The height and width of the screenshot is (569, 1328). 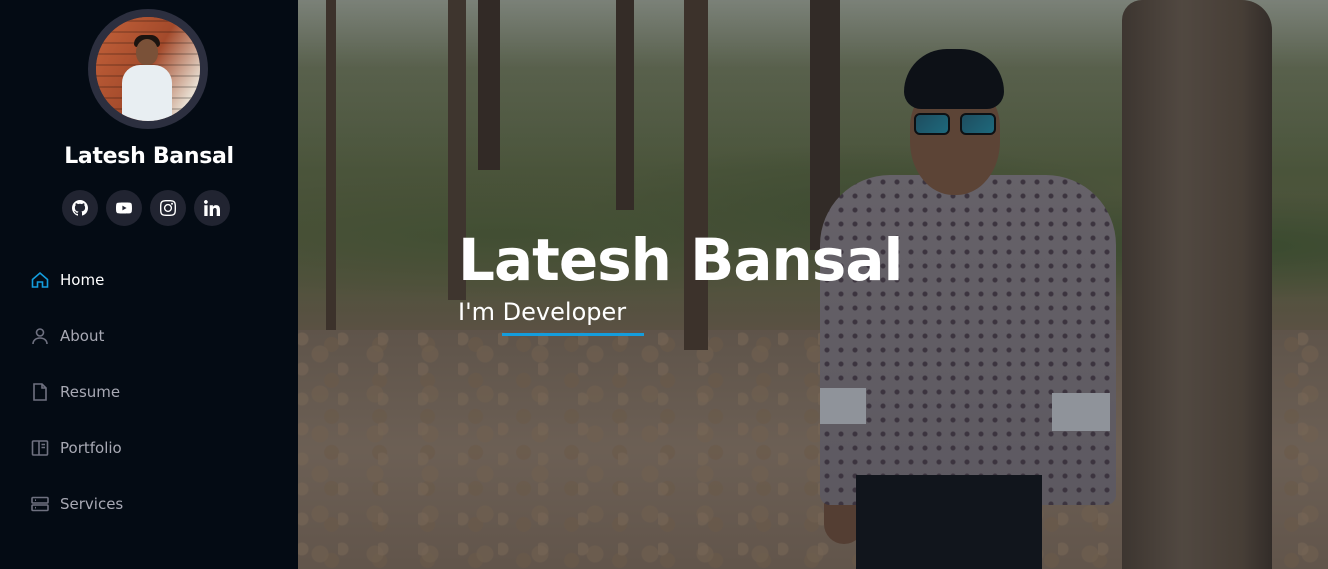 I want to click on nav-item-home: Home, so click(x=149, y=280).